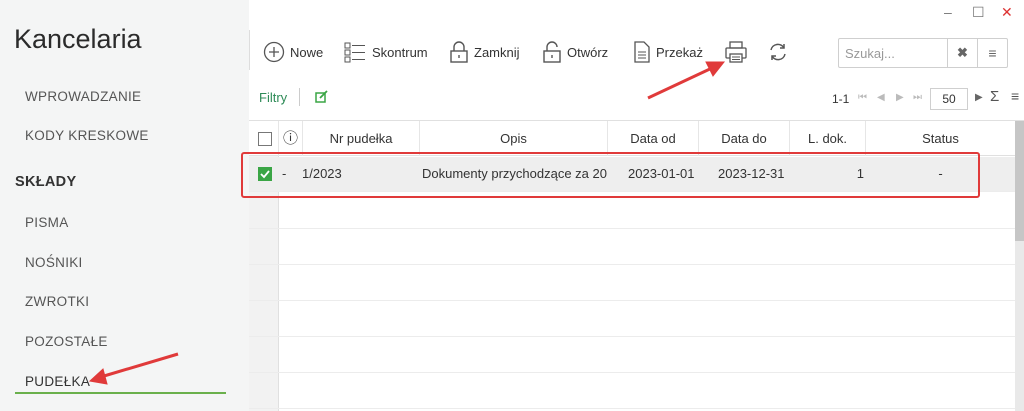  Describe the element at coordinates (400, 52) in the screenshot. I see `skontrum-button-label: Skontrum` at that location.